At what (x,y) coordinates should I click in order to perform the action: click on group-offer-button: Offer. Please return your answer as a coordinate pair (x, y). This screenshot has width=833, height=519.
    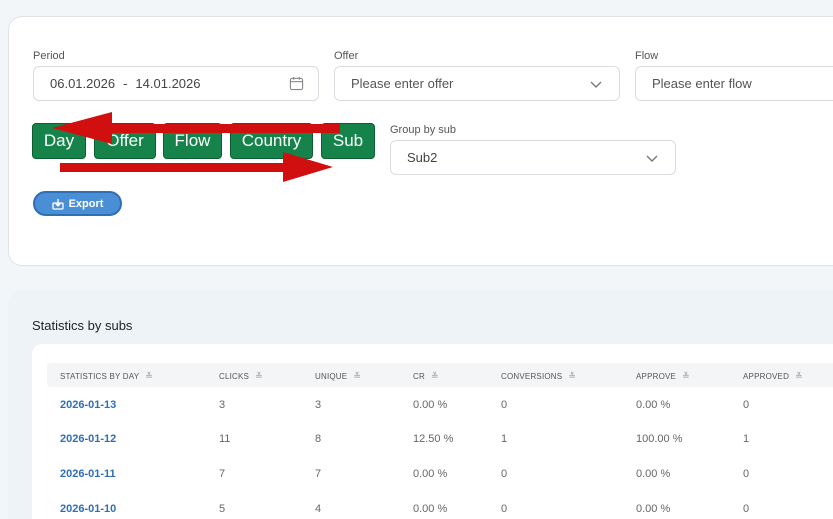
    Looking at the image, I should click on (125, 141).